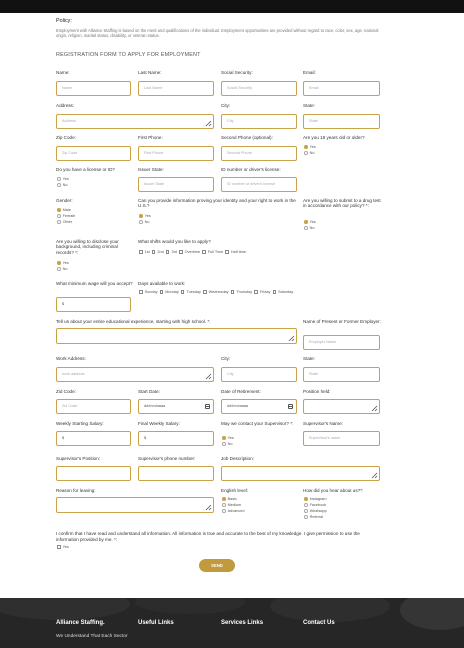 The image size is (464, 648). What do you see at coordinates (76, 490) in the screenshot?
I see `reason-label: Reason for leaving:` at bounding box center [76, 490].